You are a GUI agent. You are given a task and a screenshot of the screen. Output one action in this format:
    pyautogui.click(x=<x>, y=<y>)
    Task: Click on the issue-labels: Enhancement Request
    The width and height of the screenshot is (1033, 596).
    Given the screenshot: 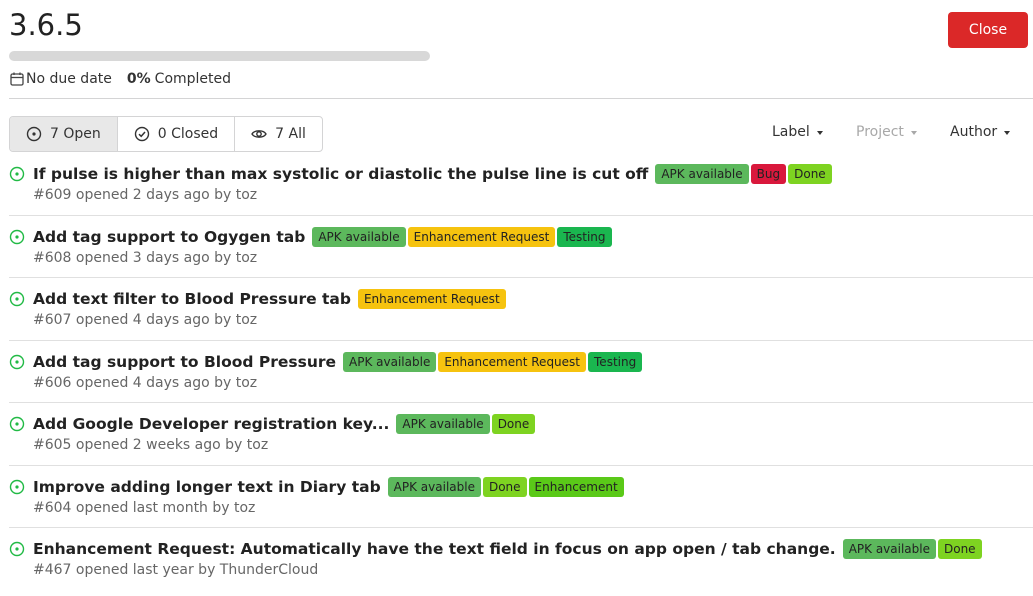 What is the action you would take?
    pyautogui.click(x=432, y=299)
    